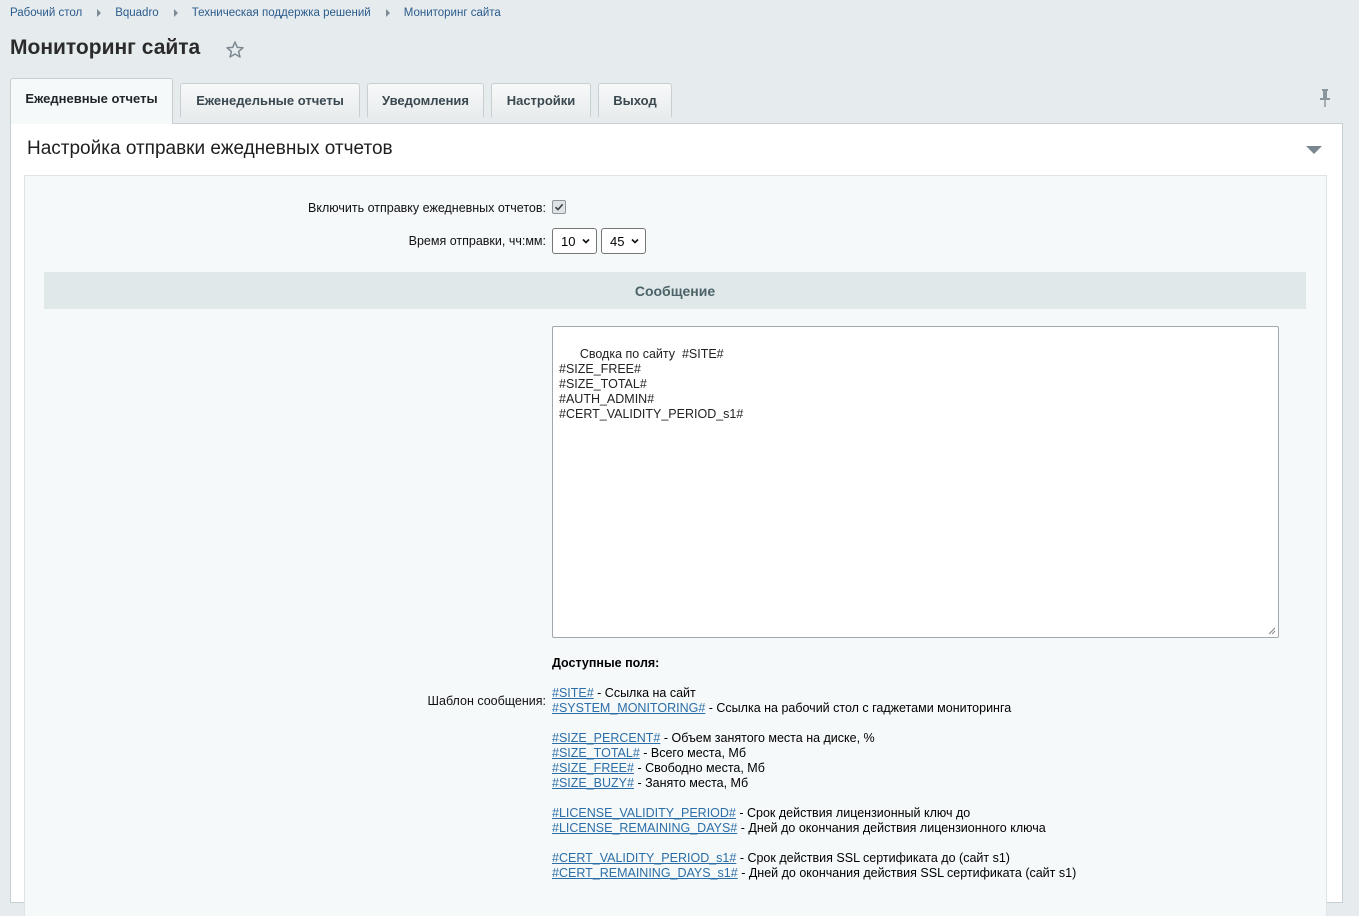  I want to click on breadcrumb-item-support: Техническая поддержка решений, so click(281, 13).